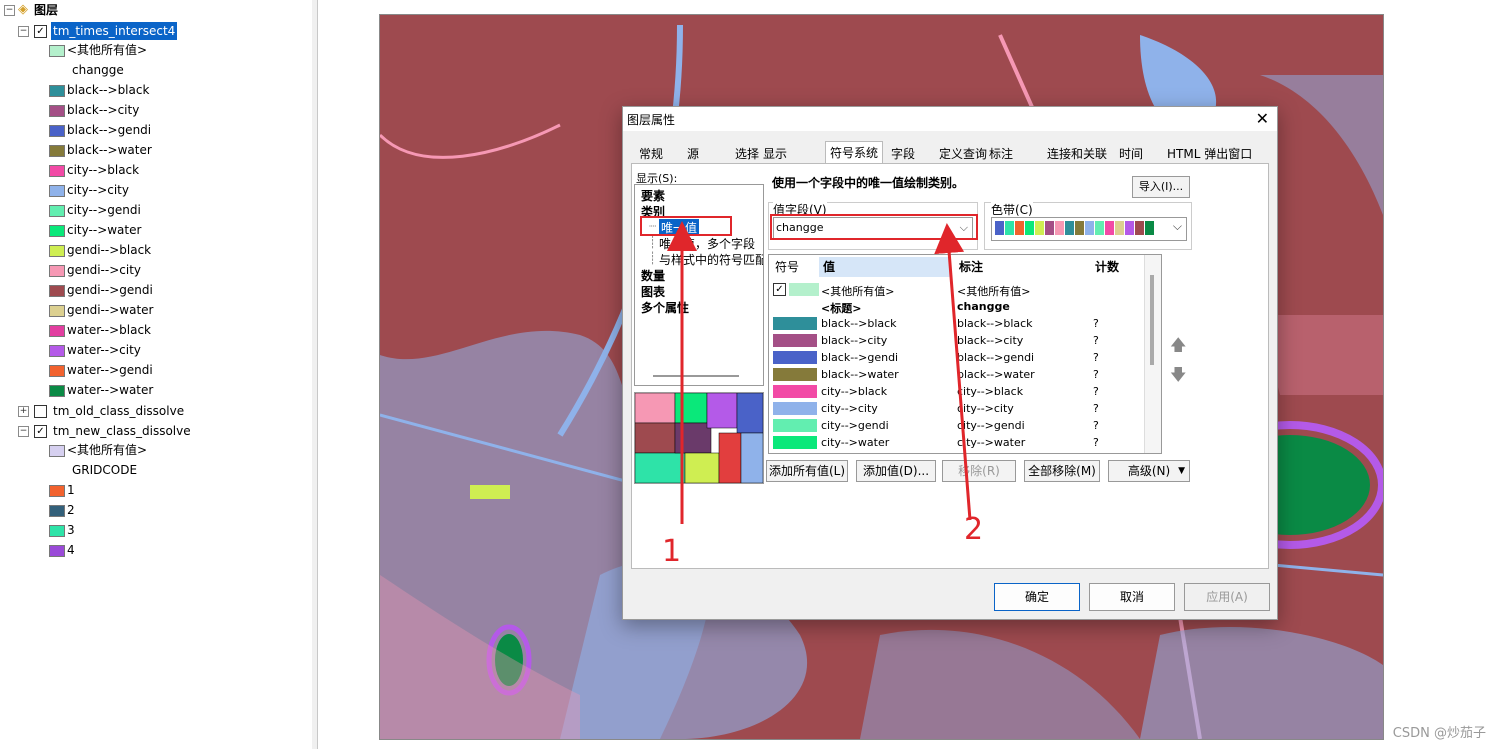 This screenshot has height=749, width=1506. Describe the element at coordinates (979, 471) in the screenshot. I see `remove-button: 移除(R)` at that location.